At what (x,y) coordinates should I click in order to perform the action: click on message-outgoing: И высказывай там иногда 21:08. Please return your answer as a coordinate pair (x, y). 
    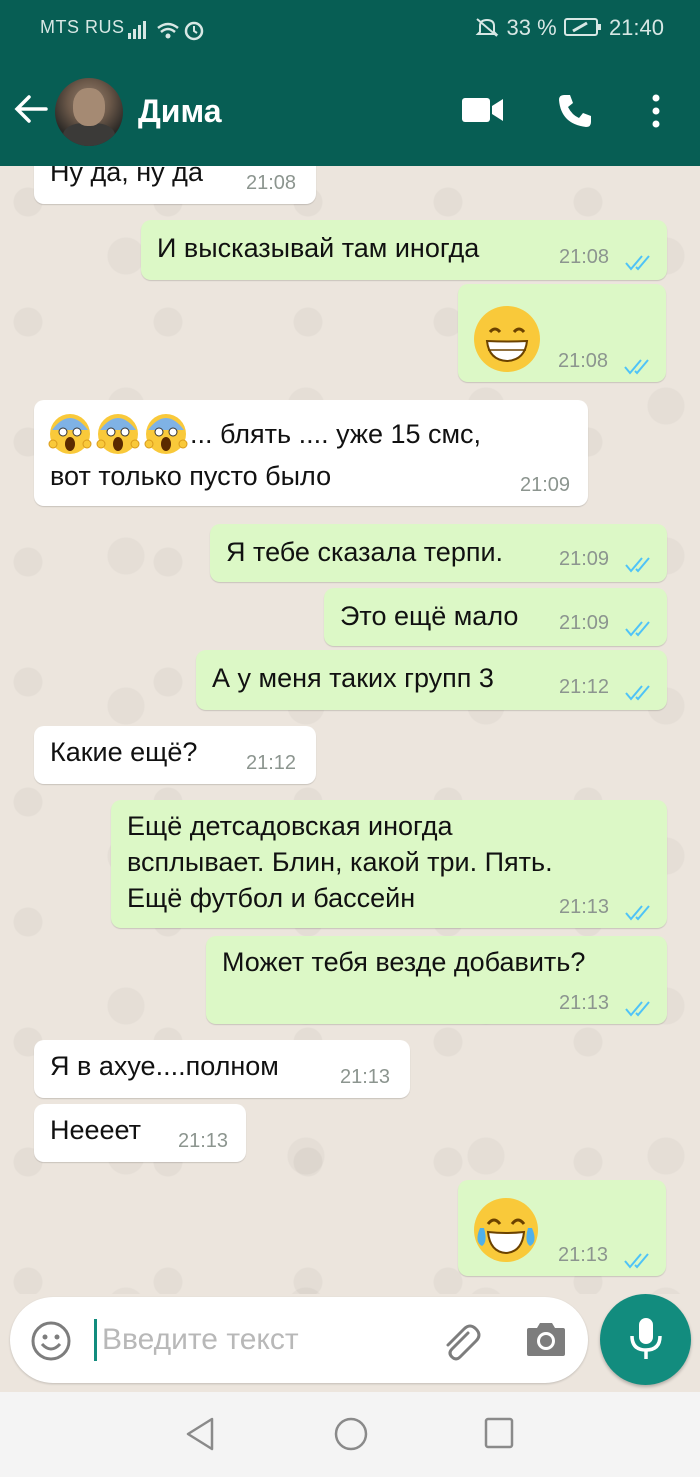
    Looking at the image, I should click on (404, 250).